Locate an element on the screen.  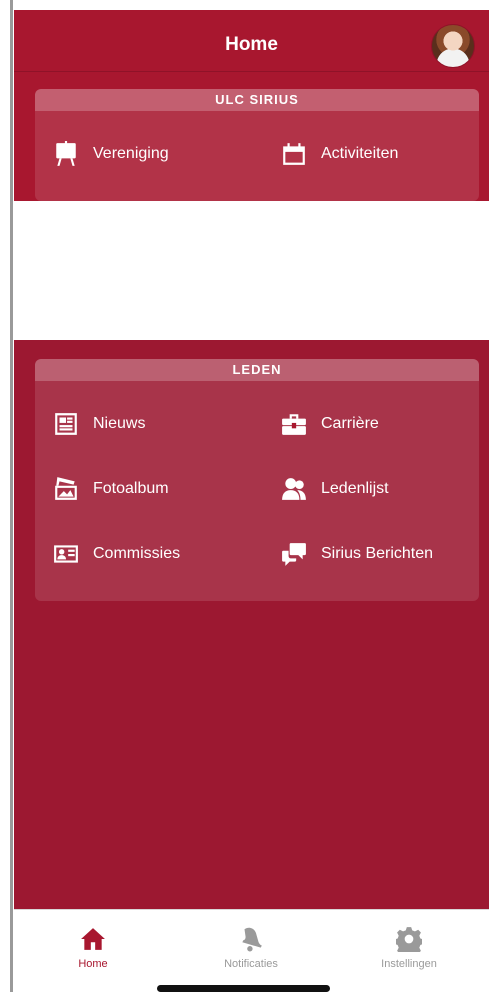
tab-bar: Home Notificaties Instellingen is located at coordinates (251, 951).